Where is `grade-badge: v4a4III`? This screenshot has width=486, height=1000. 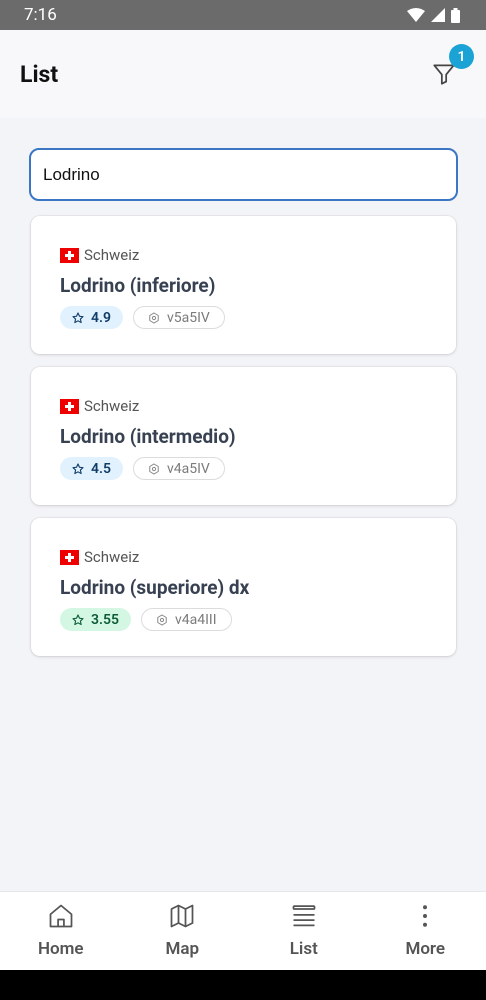
grade-badge: v4a4III is located at coordinates (186, 619).